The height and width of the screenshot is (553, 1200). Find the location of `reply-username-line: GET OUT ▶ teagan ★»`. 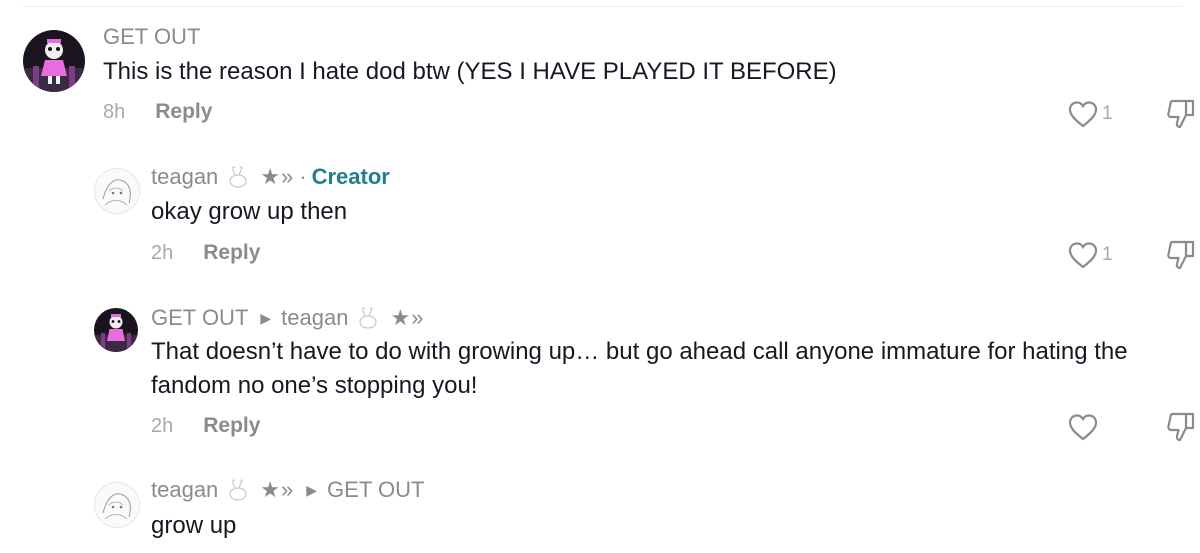

reply-username-line: GET OUT ▶ teagan ★» is located at coordinates (287, 318).